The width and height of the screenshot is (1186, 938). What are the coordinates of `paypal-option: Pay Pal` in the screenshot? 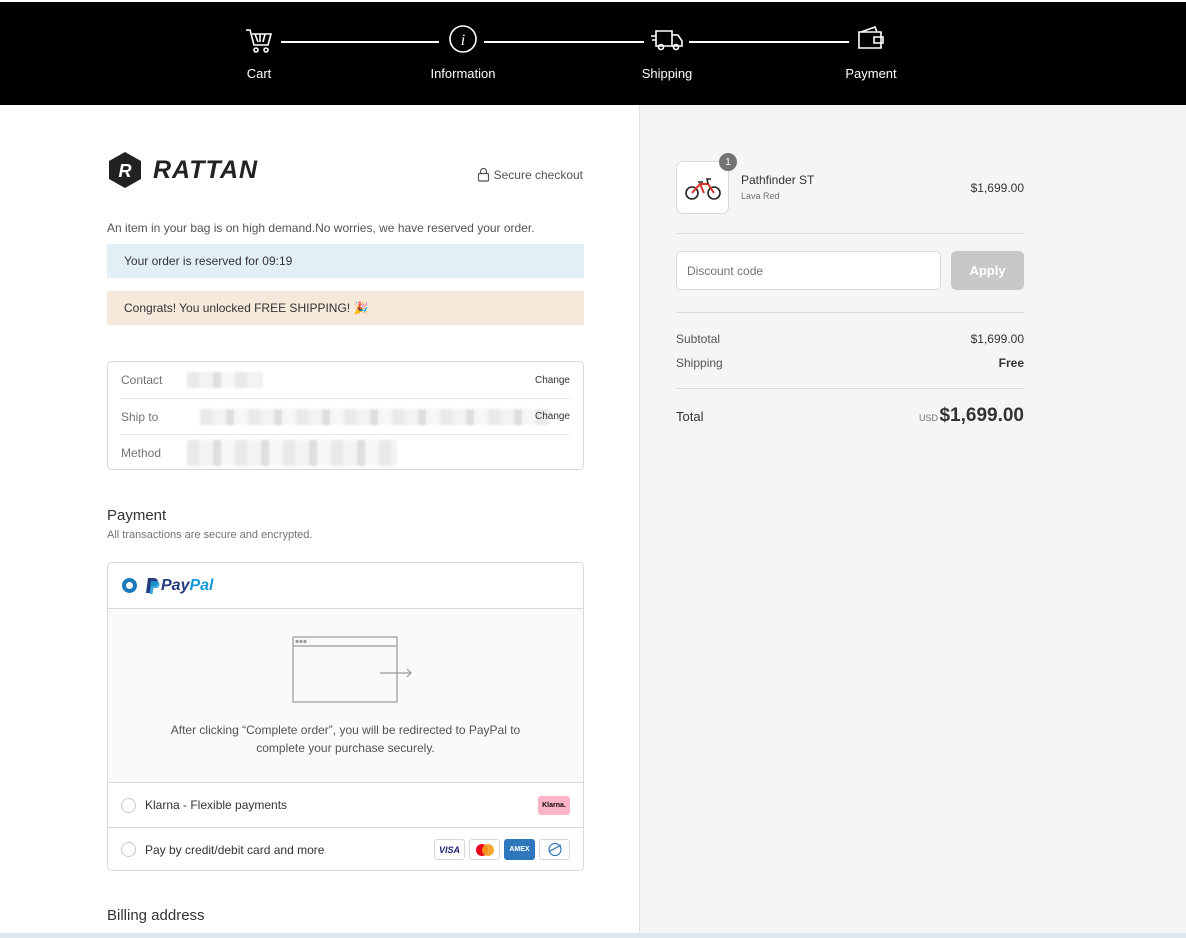 It's located at (345, 586).